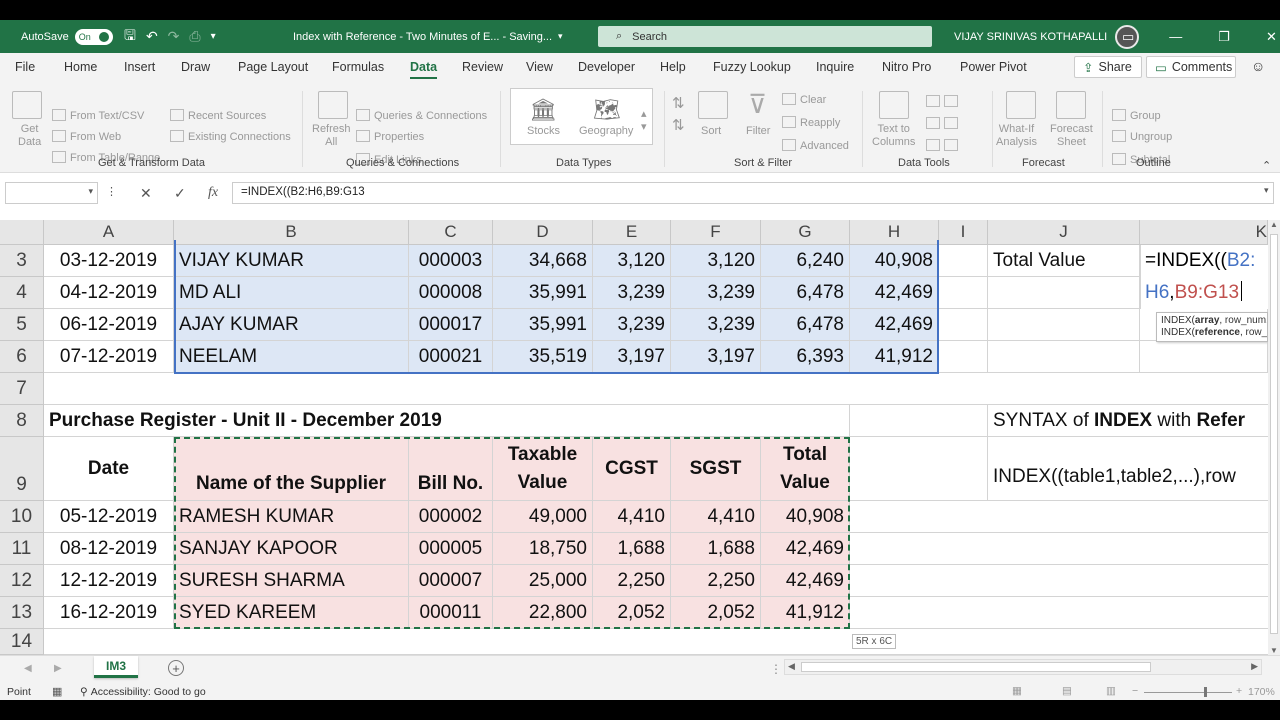 The width and height of the screenshot is (1280, 720). What do you see at coordinates (919, 469) in the screenshot?
I see `cell-h9` at bounding box center [919, 469].